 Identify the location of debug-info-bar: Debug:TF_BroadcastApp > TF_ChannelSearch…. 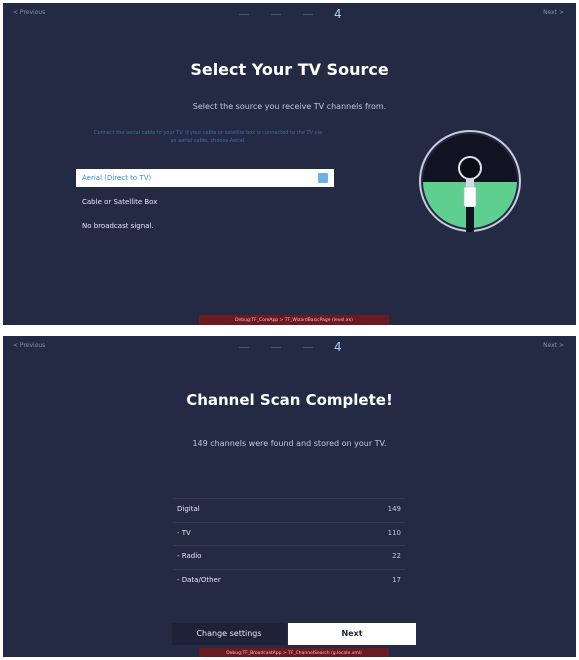
(294, 652).